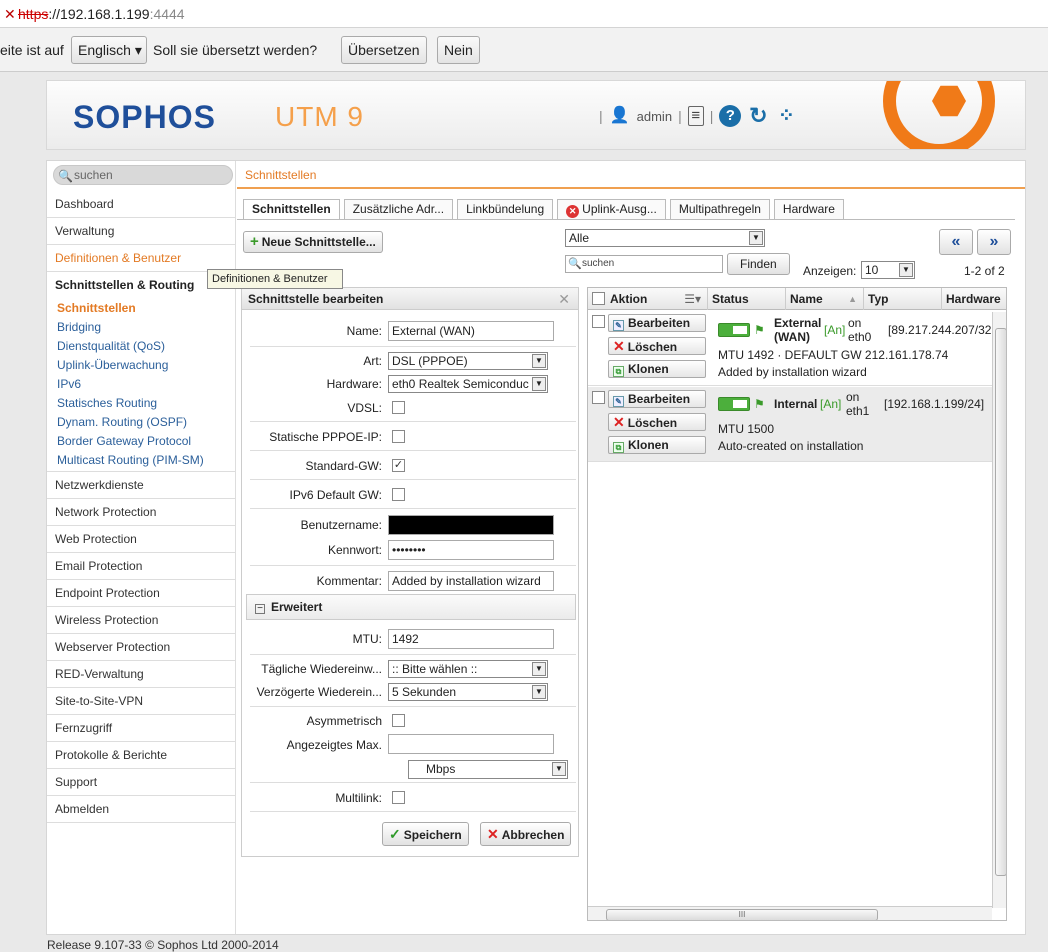 Image resolution: width=1048 pixels, height=952 pixels. What do you see at coordinates (398, 797) in the screenshot?
I see `multilink-checkbox` at bounding box center [398, 797].